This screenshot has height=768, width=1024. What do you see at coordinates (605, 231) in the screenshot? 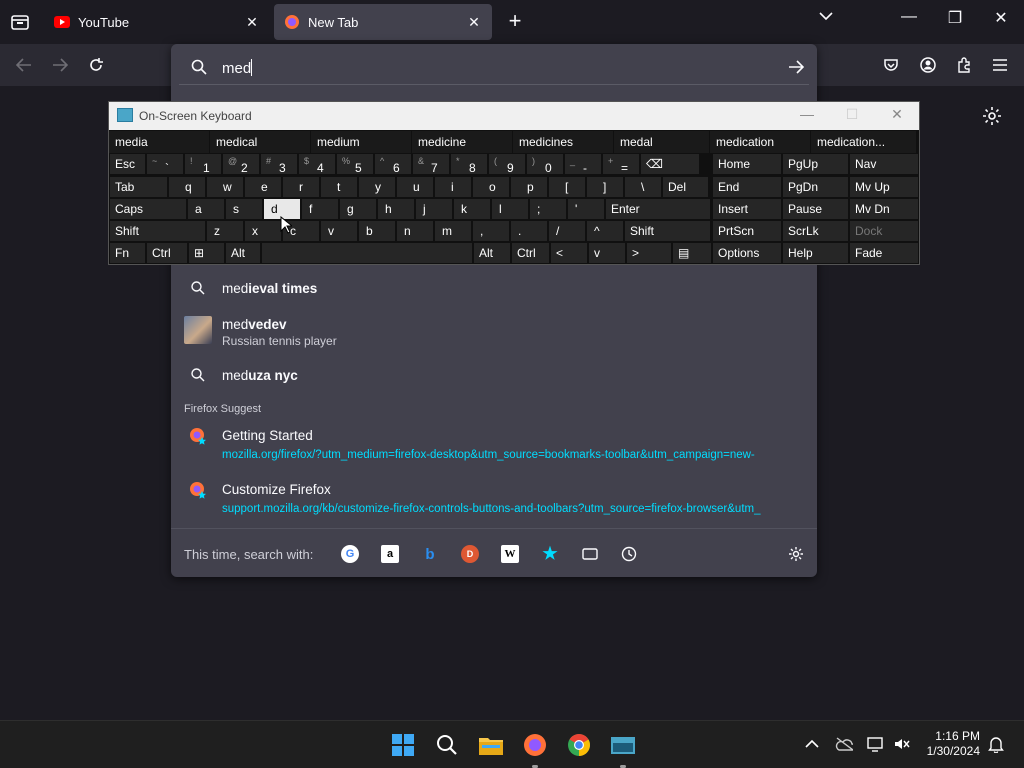
I see `osk-key: ^` at bounding box center [605, 231].